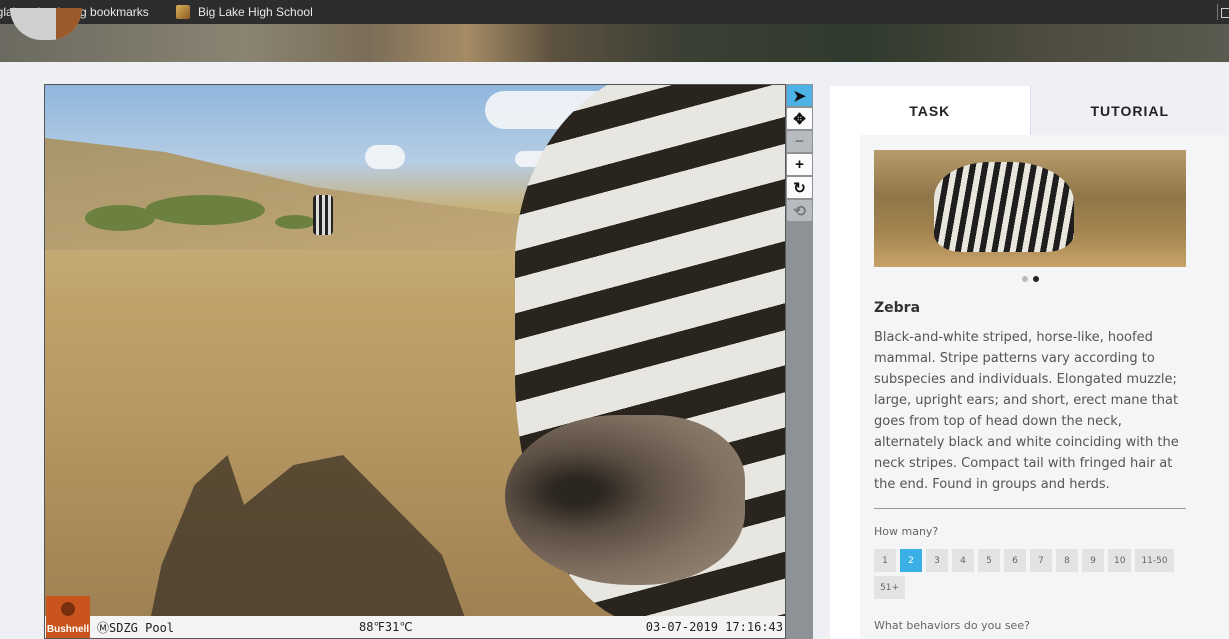 The image size is (1229, 639). What do you see at coordinates (885, 560) in the screenshot?
I see `count-option: 1` at bounding box center [885, 560].